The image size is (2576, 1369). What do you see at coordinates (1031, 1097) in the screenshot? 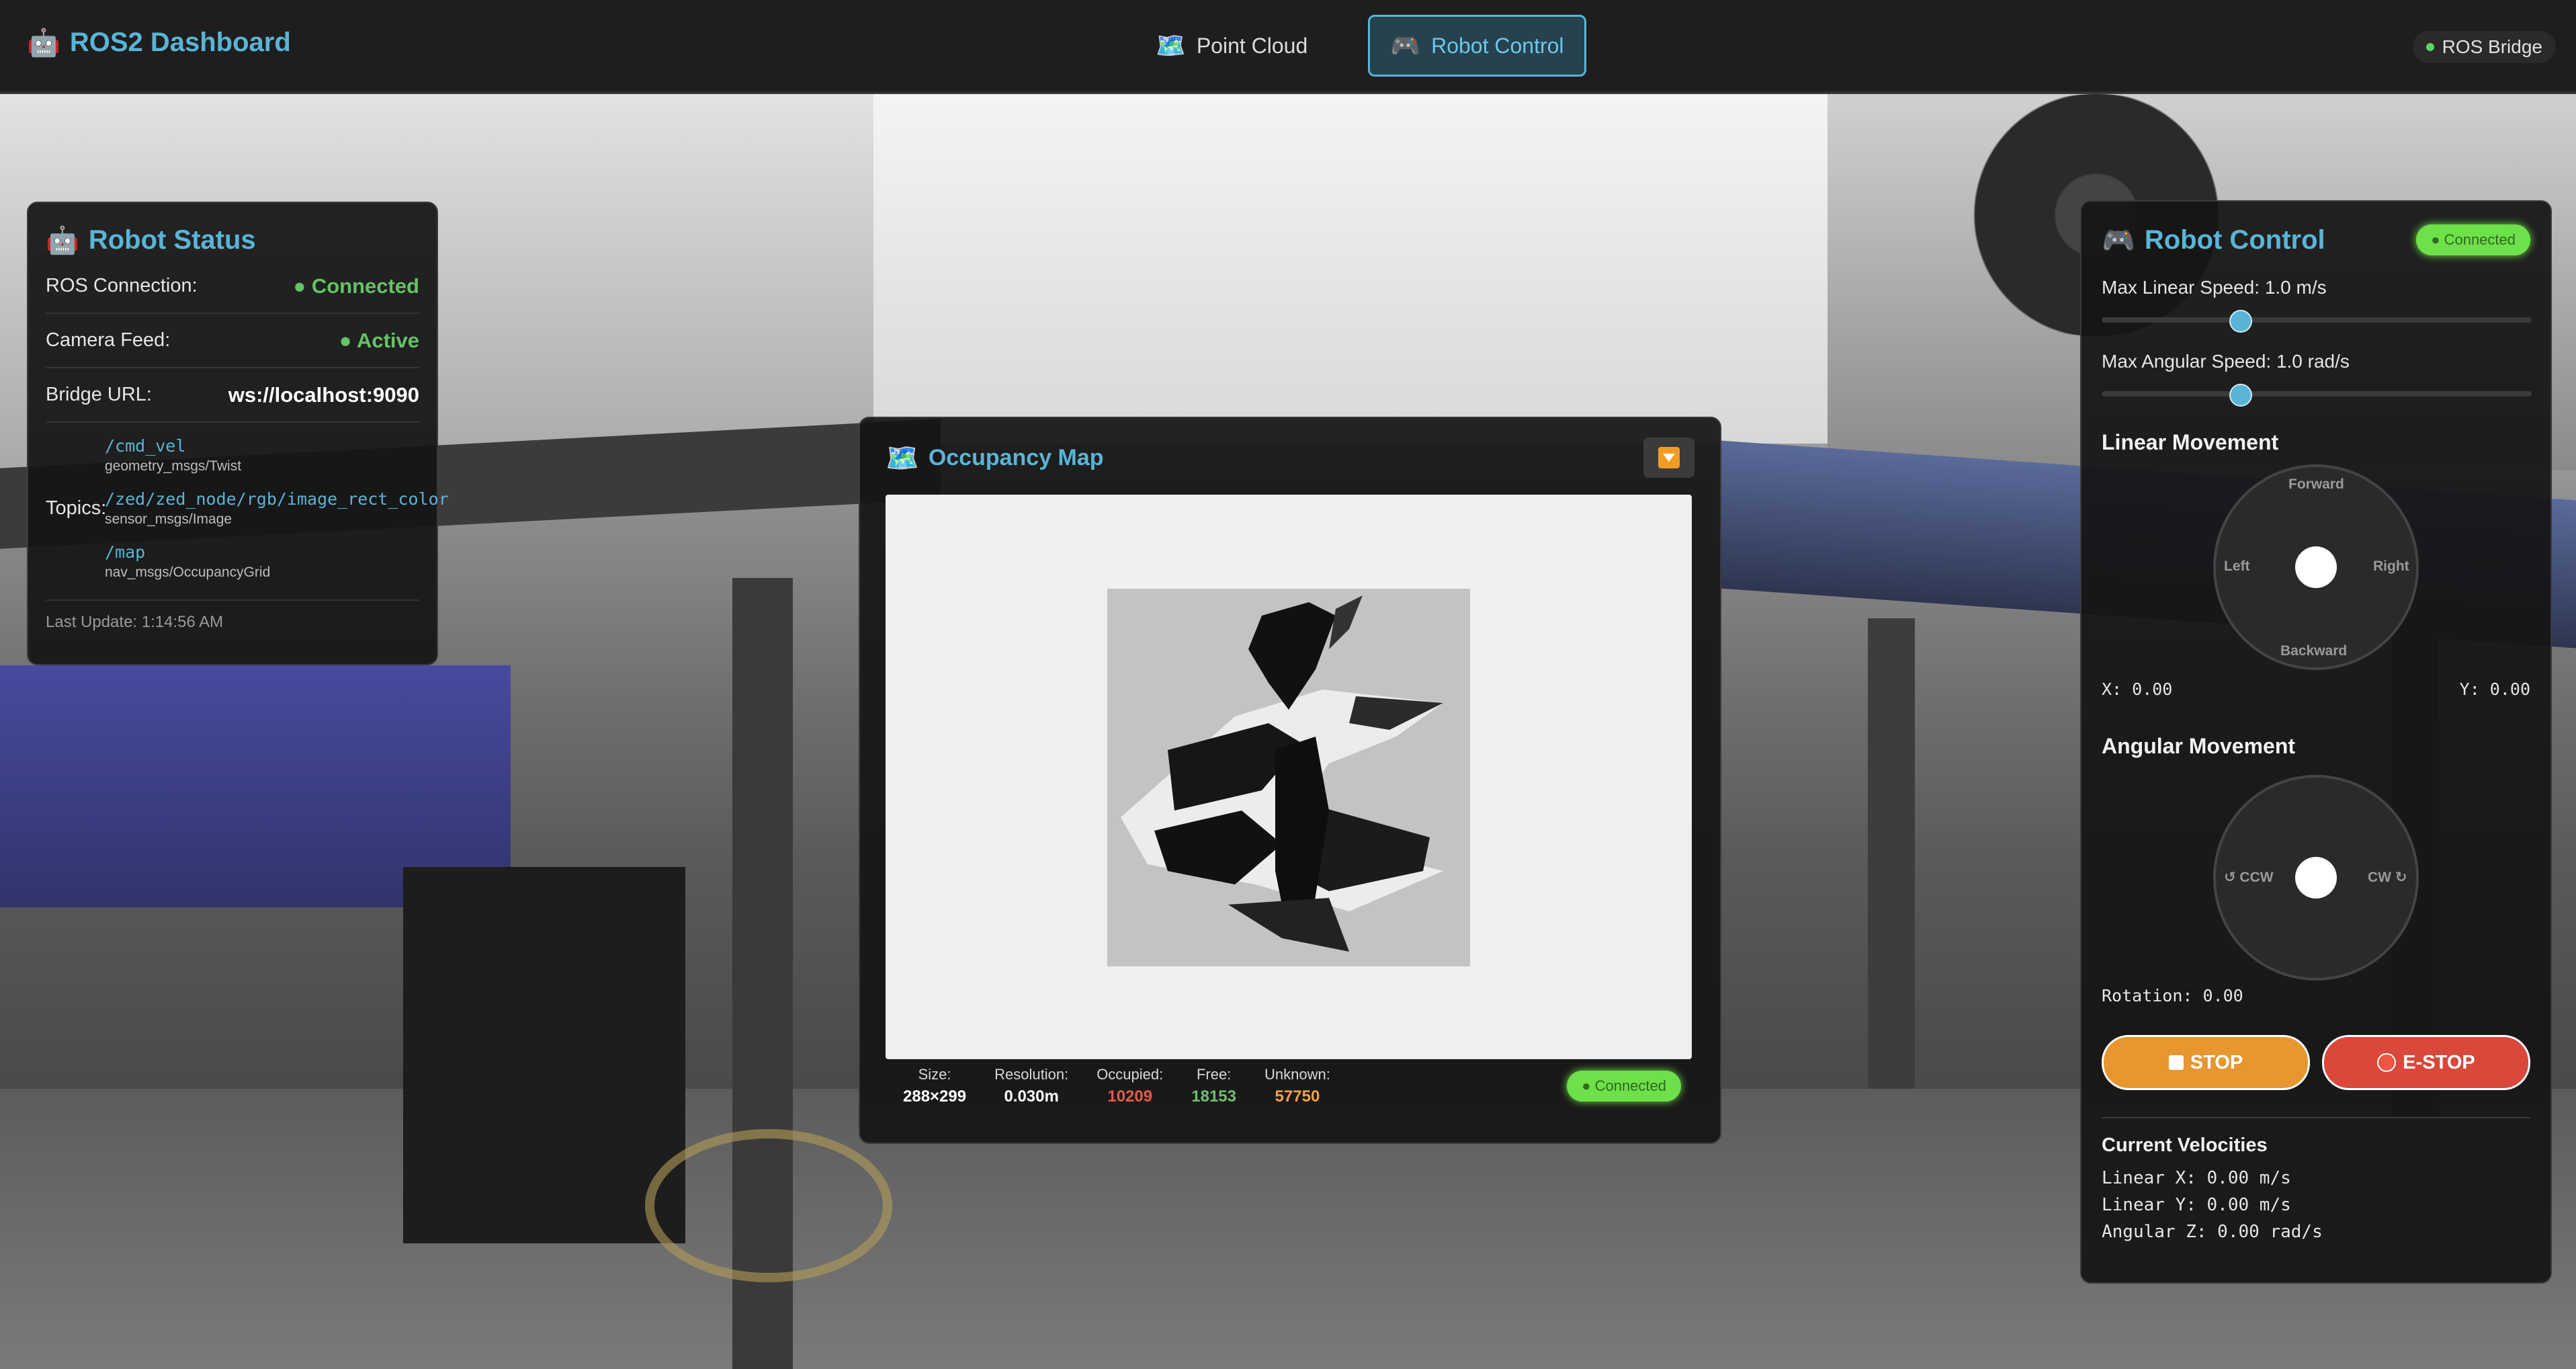
I see `stat-value: 0.030m` at bounding box center [1031, 1097].